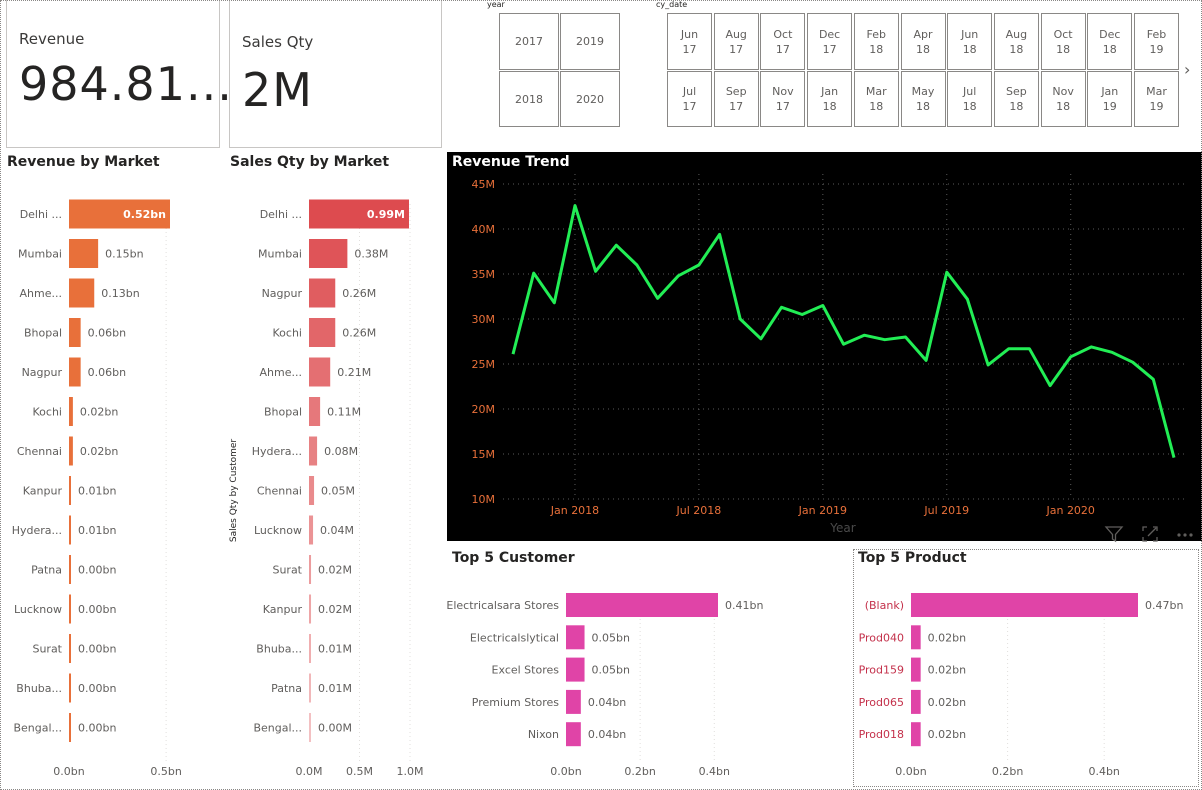  Describe the element at coordinates (590, 99) in the screenshot. I see `year-tile: 2020` at that location.